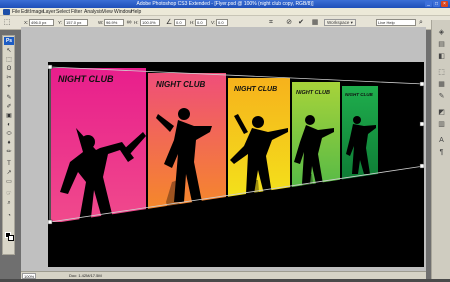 This screenshot has height=282, width=450. Describe the element at coordinates (428, 4) in the screenshot. I see `minimize-button: _` at that location.